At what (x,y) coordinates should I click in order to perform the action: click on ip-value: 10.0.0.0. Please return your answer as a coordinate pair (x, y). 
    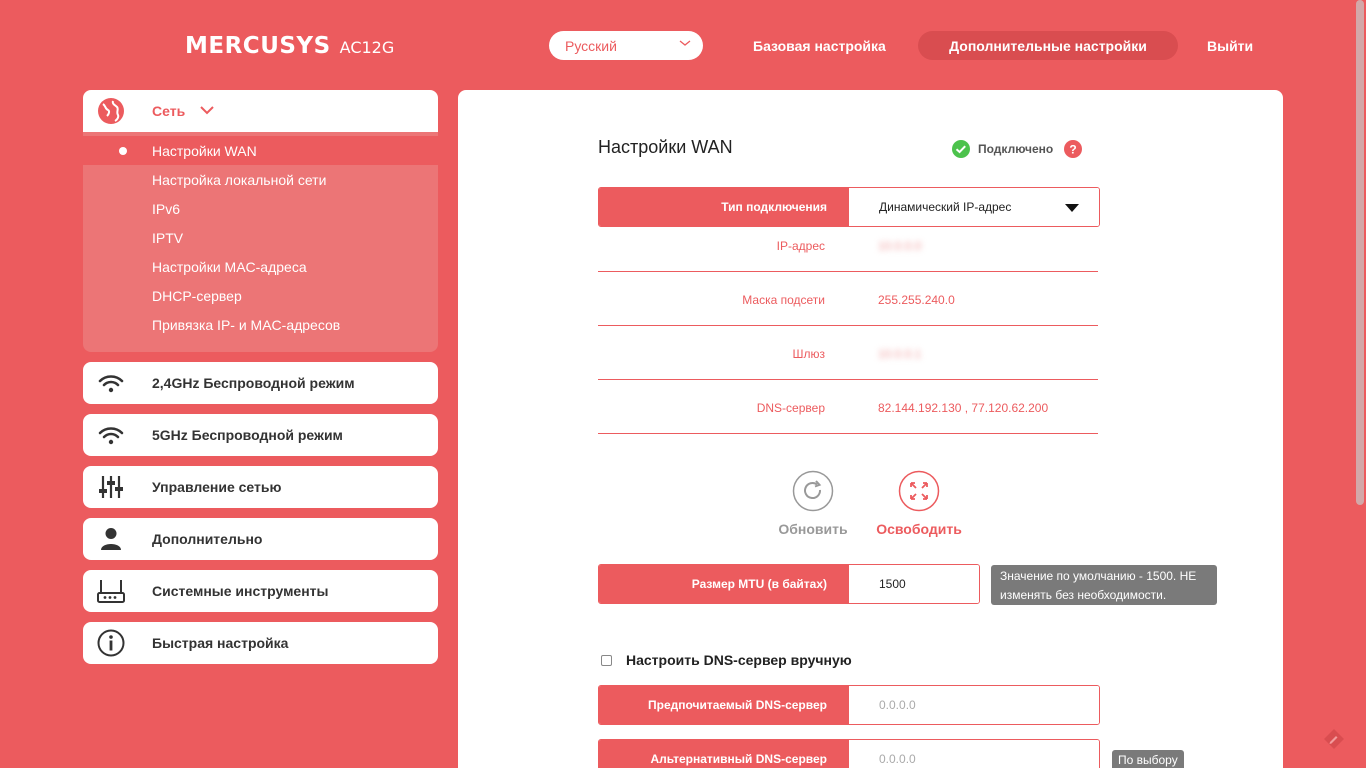
    Looking at the image, I should click on (900, 246).